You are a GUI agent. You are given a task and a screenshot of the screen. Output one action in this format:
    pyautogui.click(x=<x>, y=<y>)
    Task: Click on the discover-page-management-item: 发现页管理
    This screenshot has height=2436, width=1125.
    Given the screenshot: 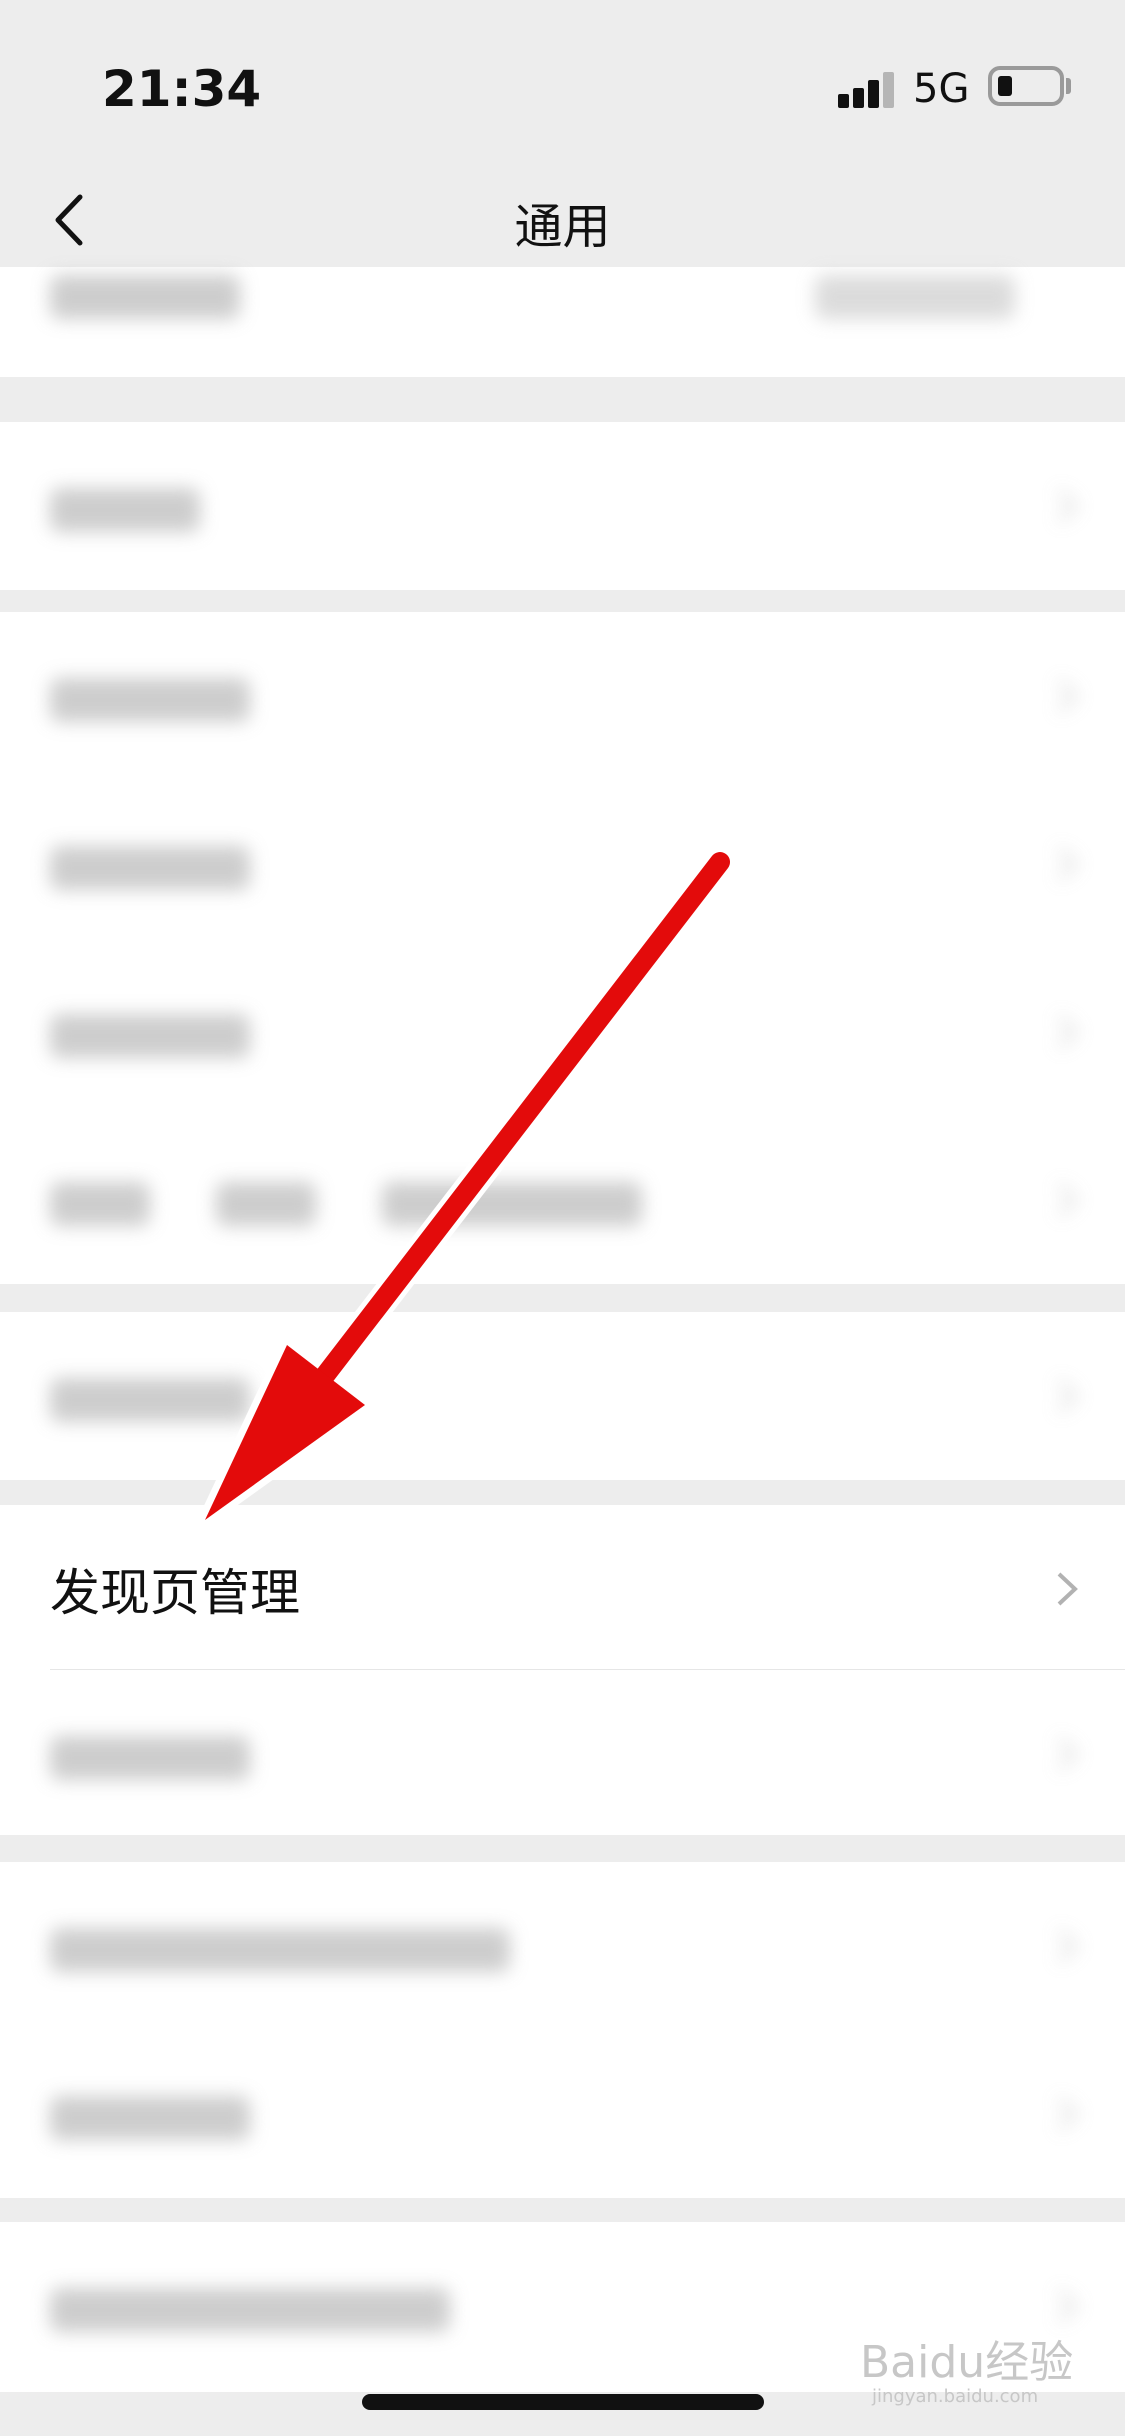 What is the action you would take?
    pyautogui.click(x=562, y=1589)
    